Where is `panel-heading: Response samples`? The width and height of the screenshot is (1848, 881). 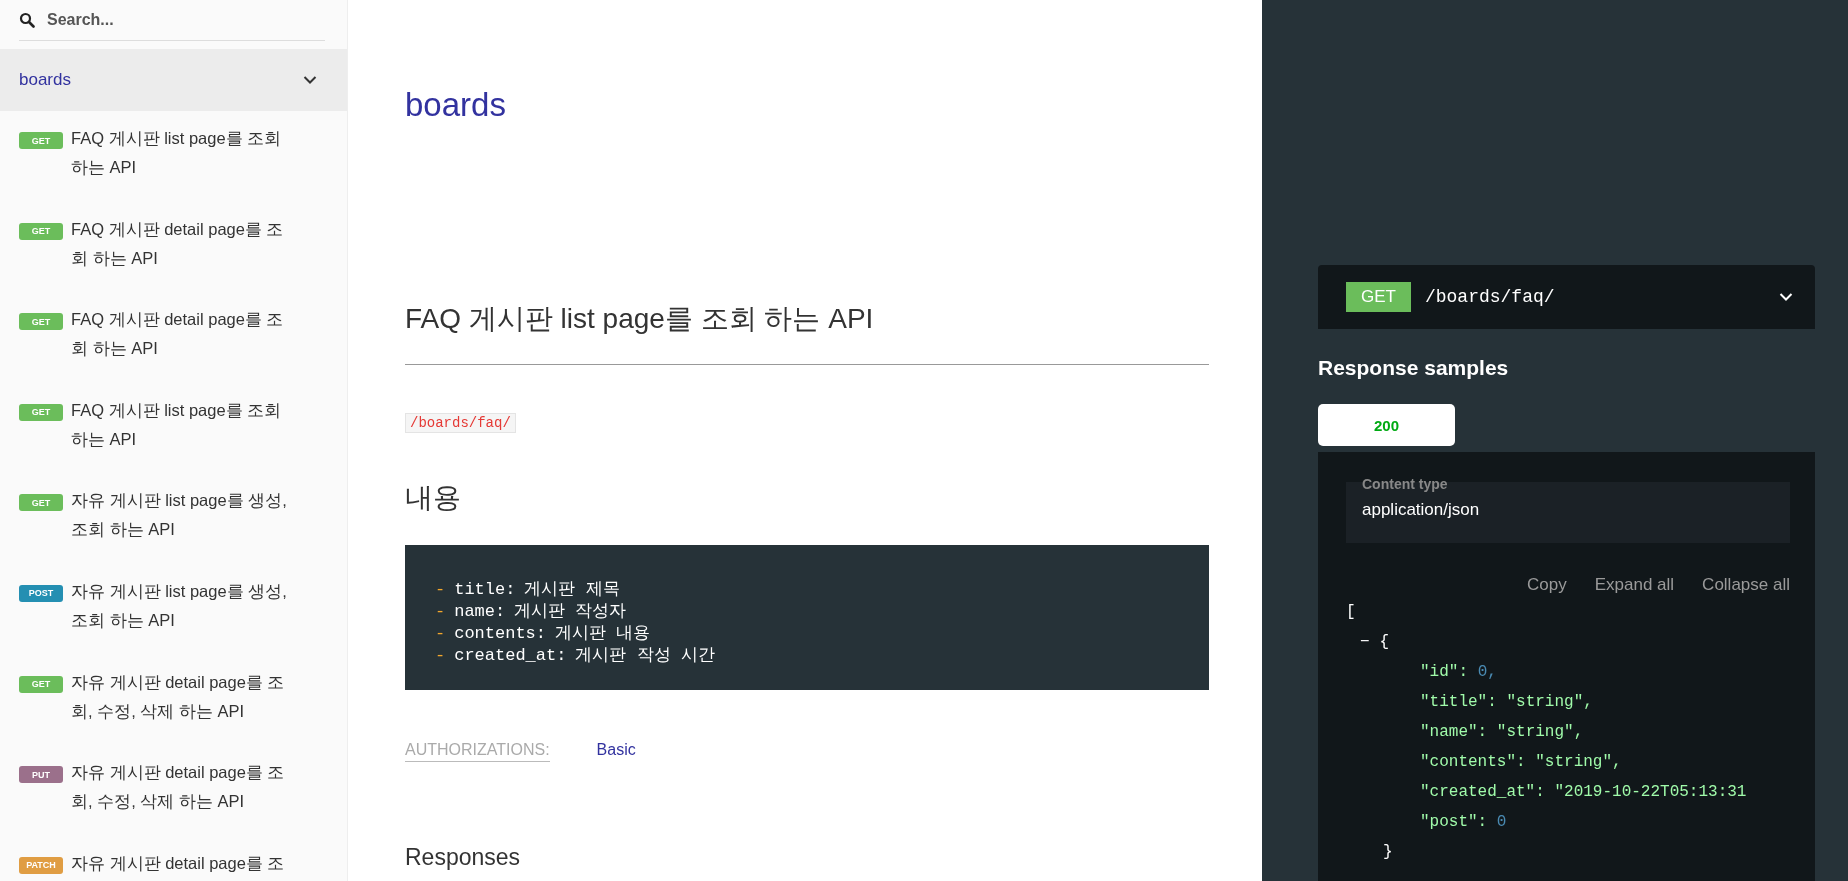
panel-heading: Response samples is located at coordinates (1414, 368).